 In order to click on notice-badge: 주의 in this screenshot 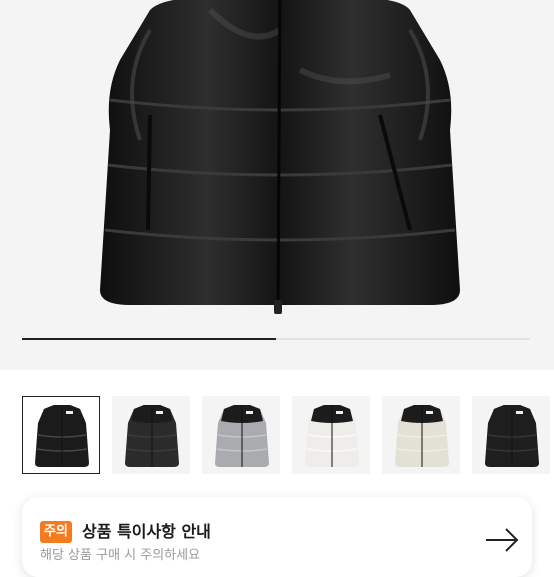, I will do `click(56, 532)`.